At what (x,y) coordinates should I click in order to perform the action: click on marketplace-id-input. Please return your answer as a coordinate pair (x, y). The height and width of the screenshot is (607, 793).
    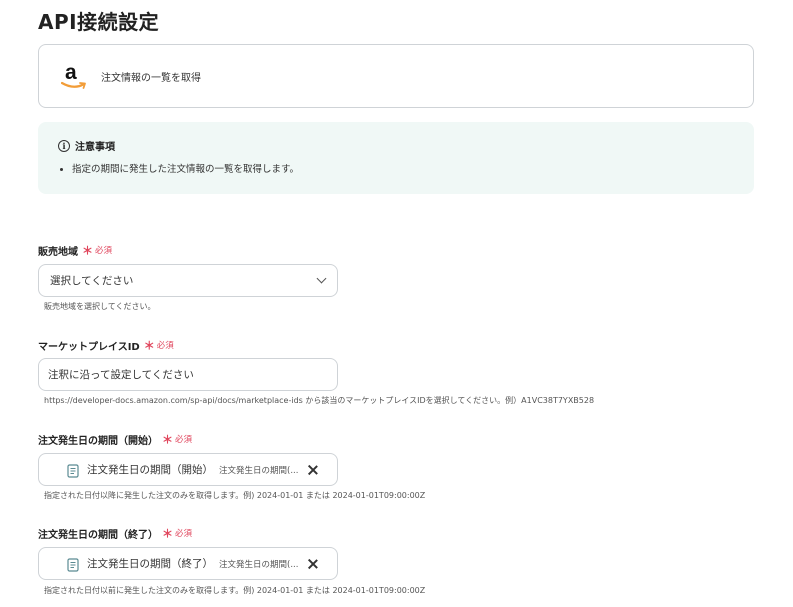
    Looking at the image, I should click on (188, 374).